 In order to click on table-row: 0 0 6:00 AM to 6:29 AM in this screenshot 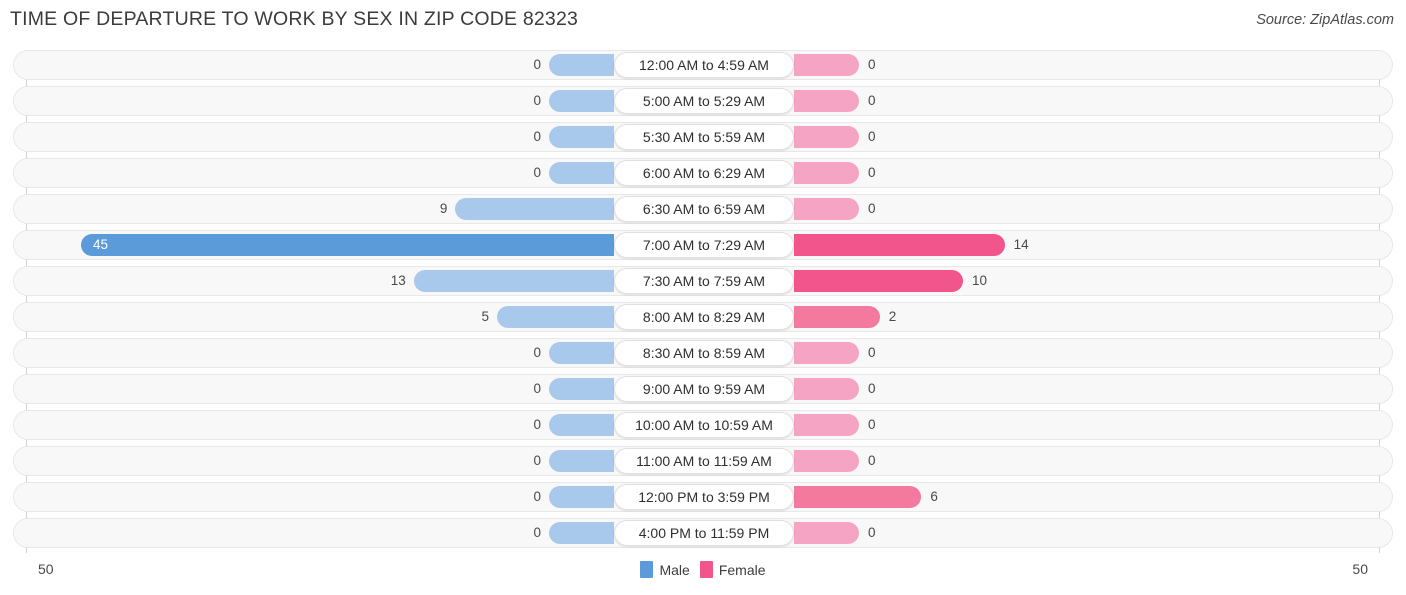, I will do `click(703, 173)`.